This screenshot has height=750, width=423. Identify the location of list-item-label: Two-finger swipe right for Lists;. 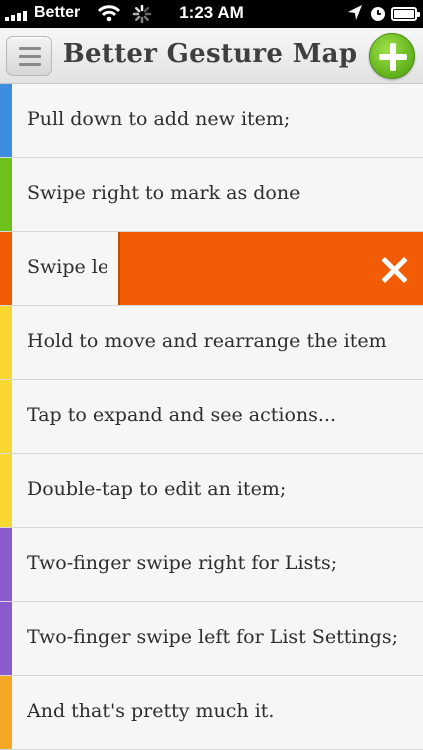
(182, 563).